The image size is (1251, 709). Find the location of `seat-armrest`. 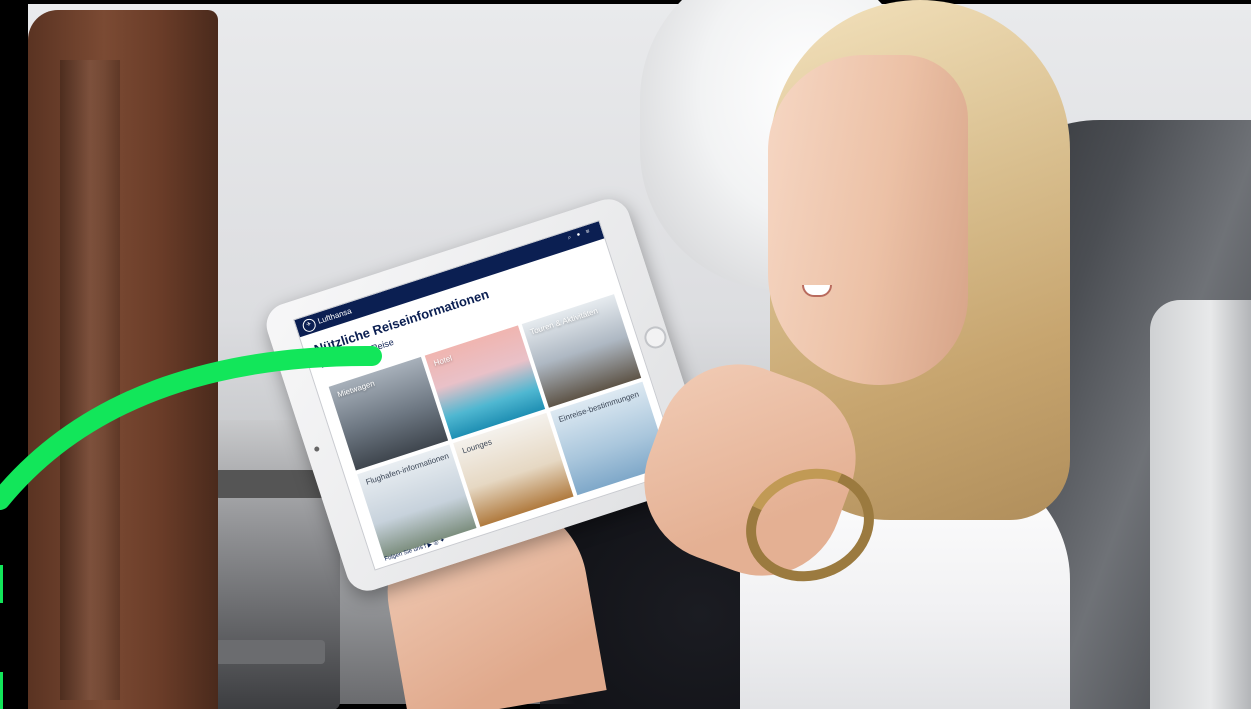

seat-armrest is located at coordinates (1200, 504).